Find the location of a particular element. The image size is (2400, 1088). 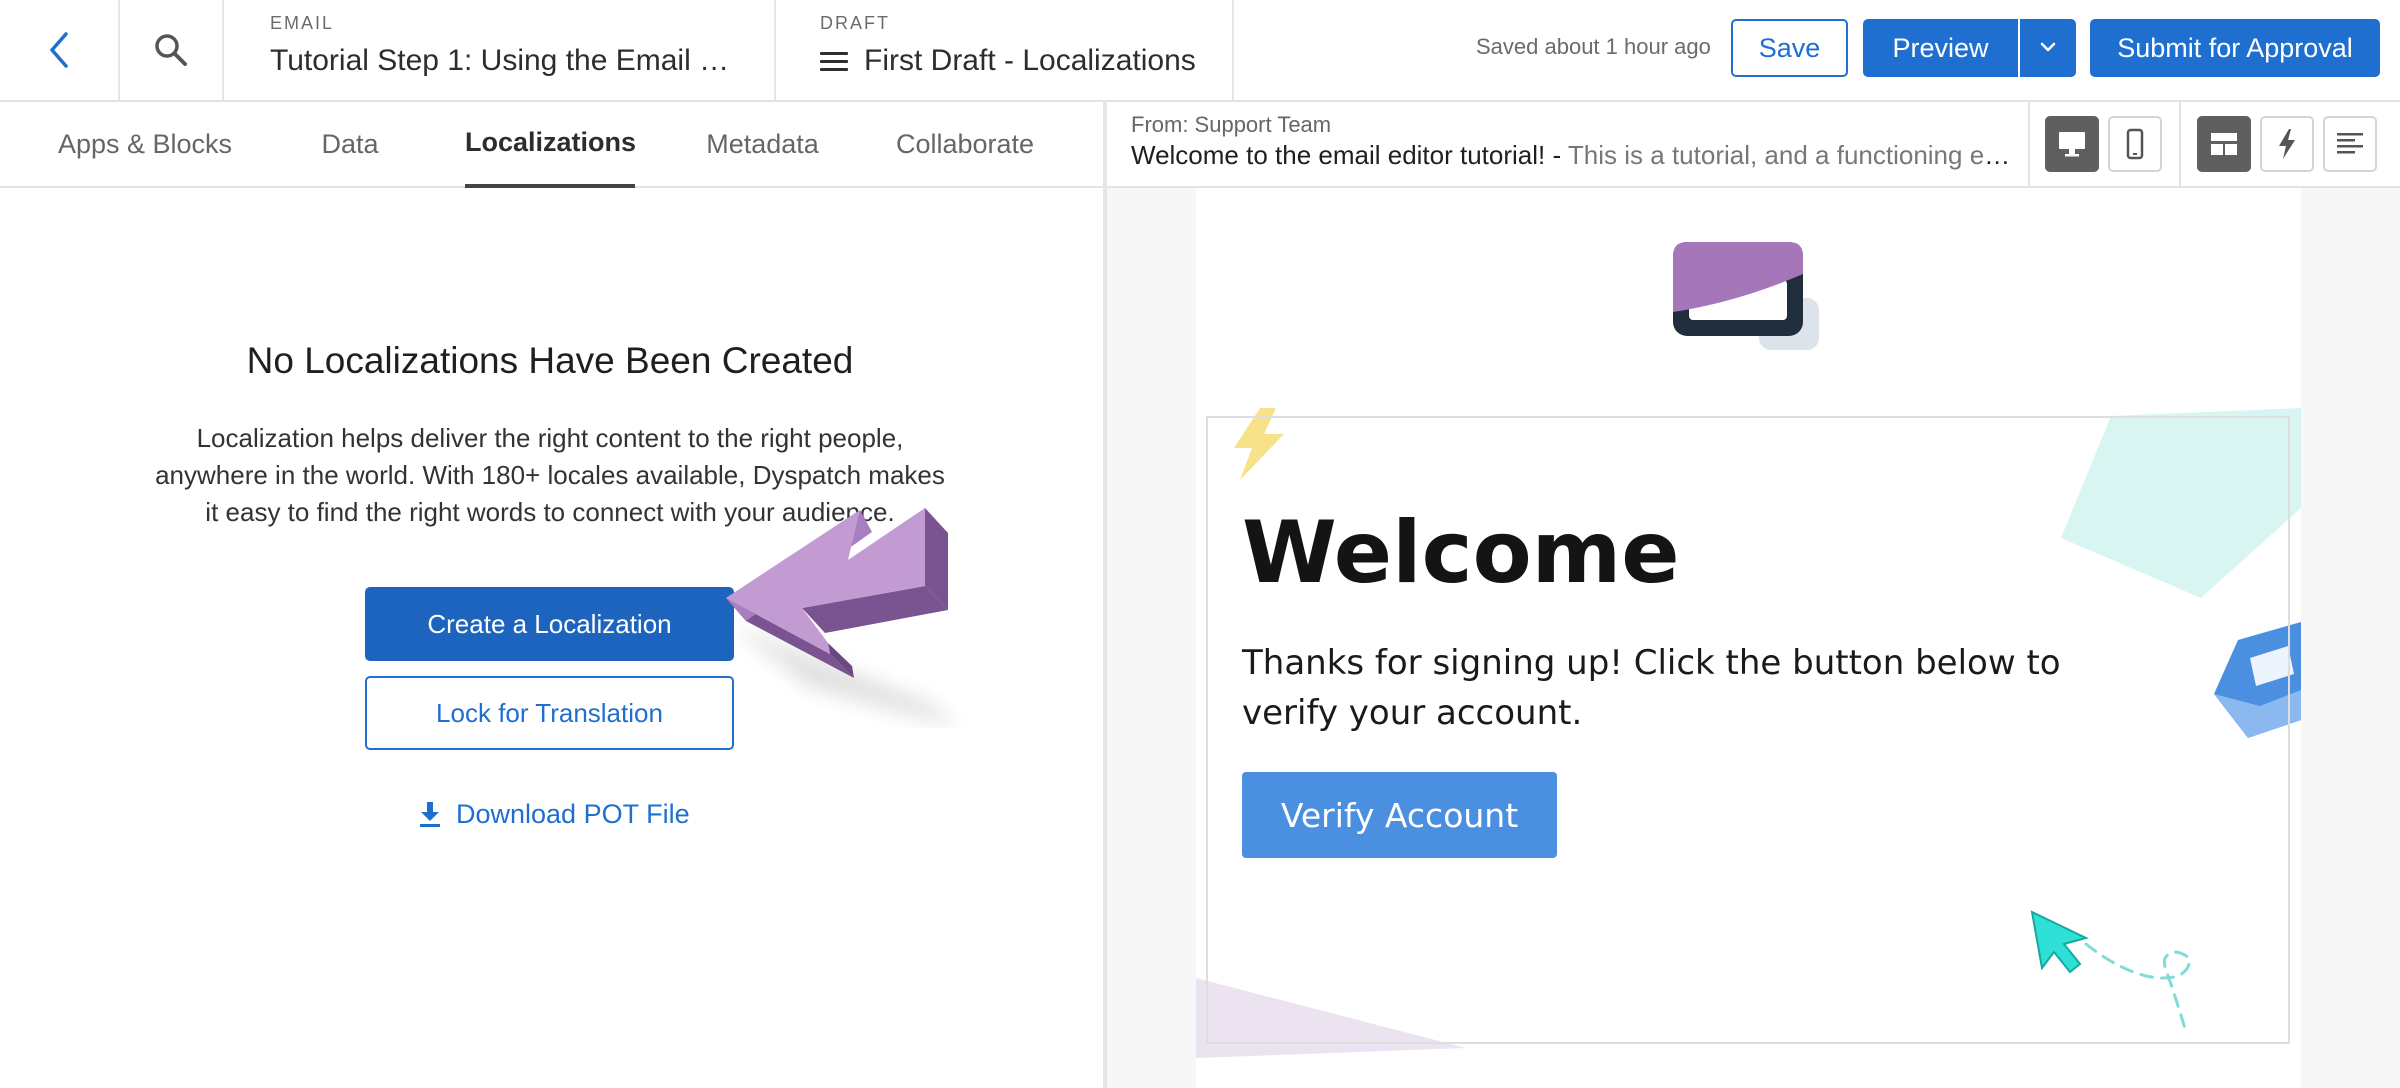

lock-for-translation-button: Lock for Translation is located at coordinates (549, 713).